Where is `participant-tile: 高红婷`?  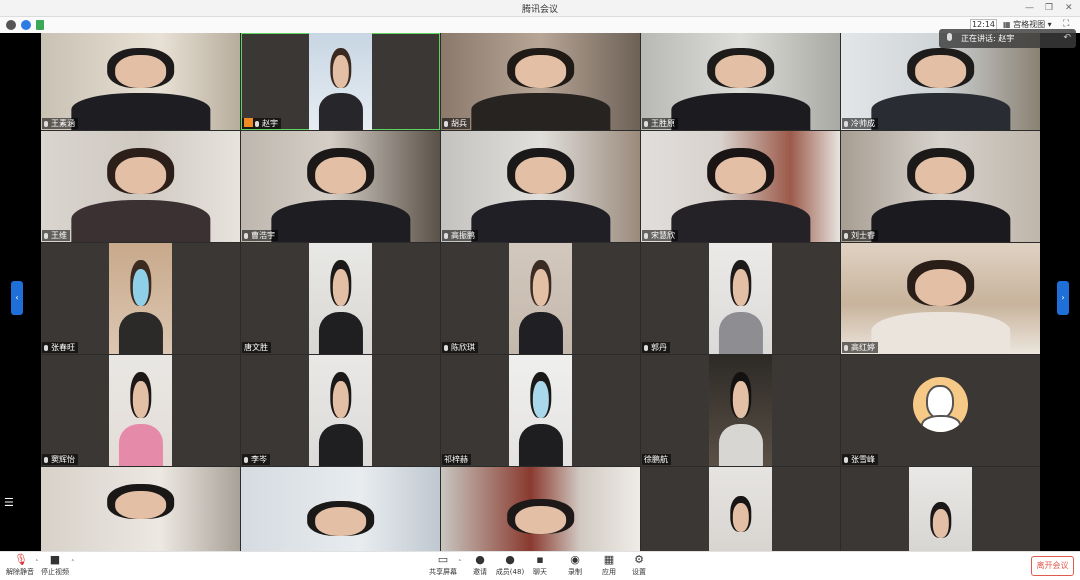
participant-tile: 高红婷 is located at coordinates (940, 298).